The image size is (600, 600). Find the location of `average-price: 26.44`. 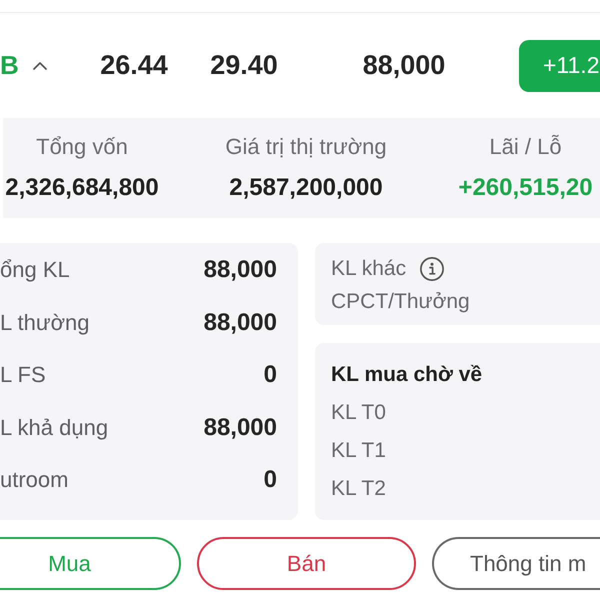

average-price: 26.44 is located at coordinates (134, 65).